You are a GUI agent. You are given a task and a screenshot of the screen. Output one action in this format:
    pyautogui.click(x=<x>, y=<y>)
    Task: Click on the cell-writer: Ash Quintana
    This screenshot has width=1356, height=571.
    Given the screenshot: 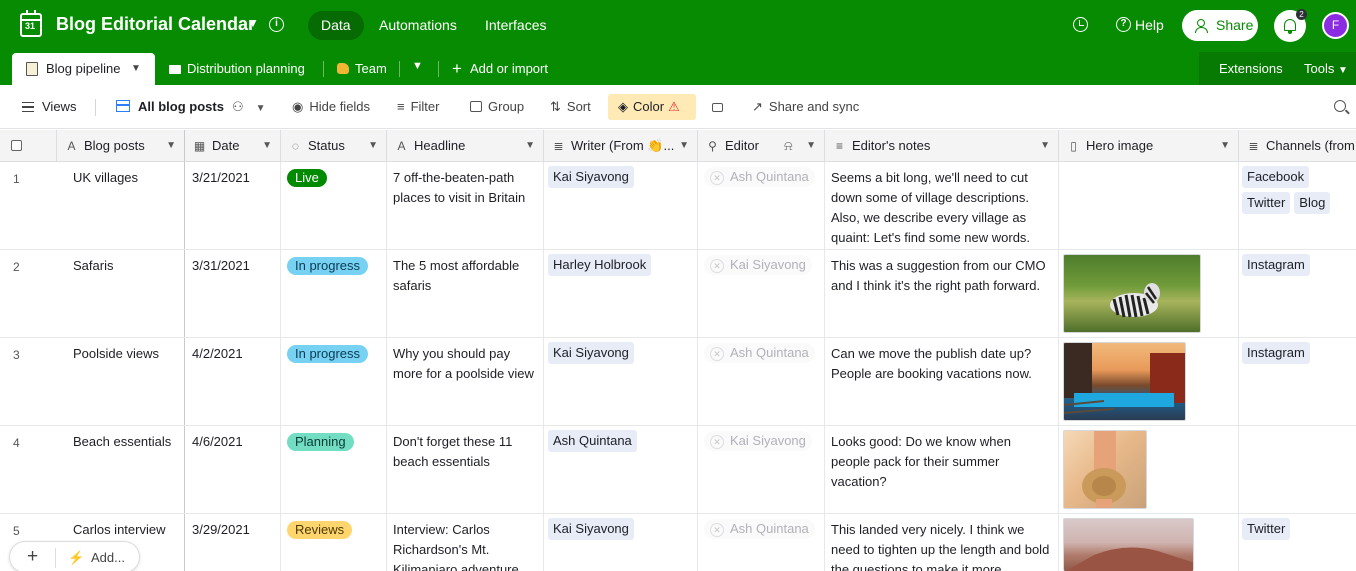 What is the action you would take?
    pyautogui.click(x=594, y=443)
    